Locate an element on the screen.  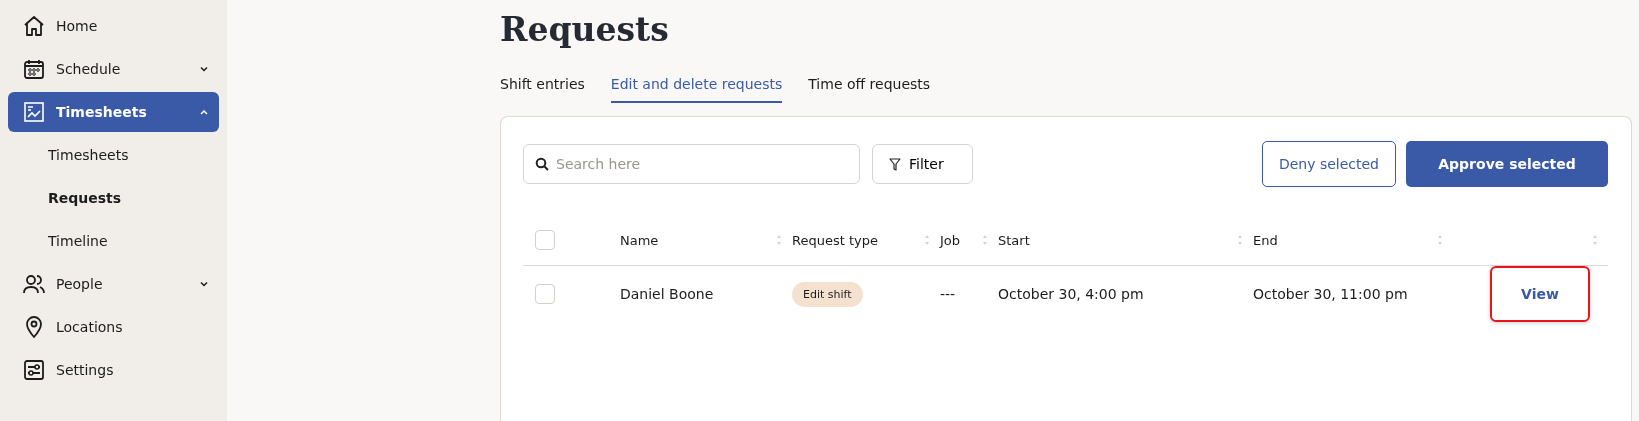
column-header: Request type is located at coordinates (835, 240).